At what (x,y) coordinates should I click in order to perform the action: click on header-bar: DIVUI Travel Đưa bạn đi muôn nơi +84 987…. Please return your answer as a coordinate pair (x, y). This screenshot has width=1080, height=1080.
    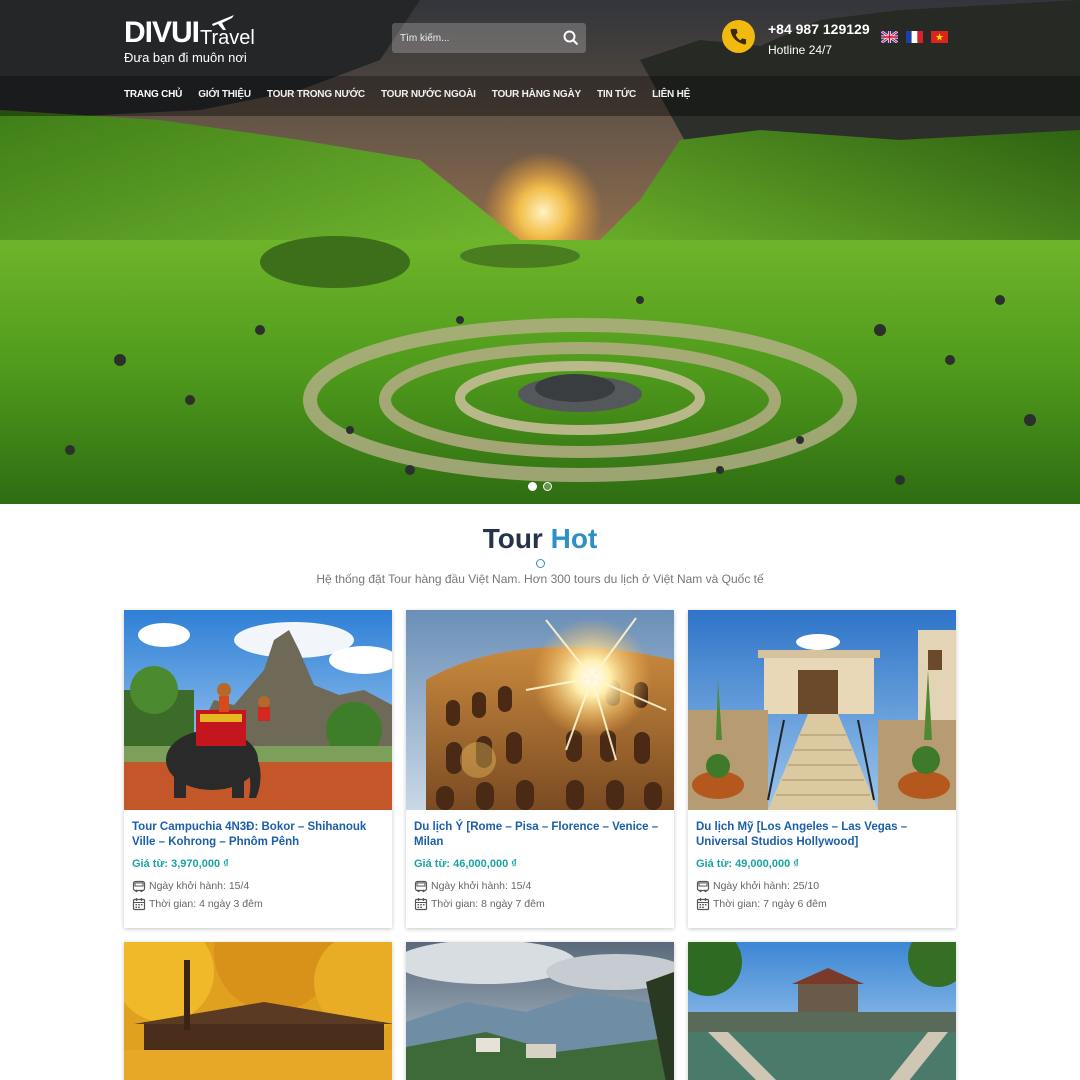
    Looking at the image, I should click on (540, 38).